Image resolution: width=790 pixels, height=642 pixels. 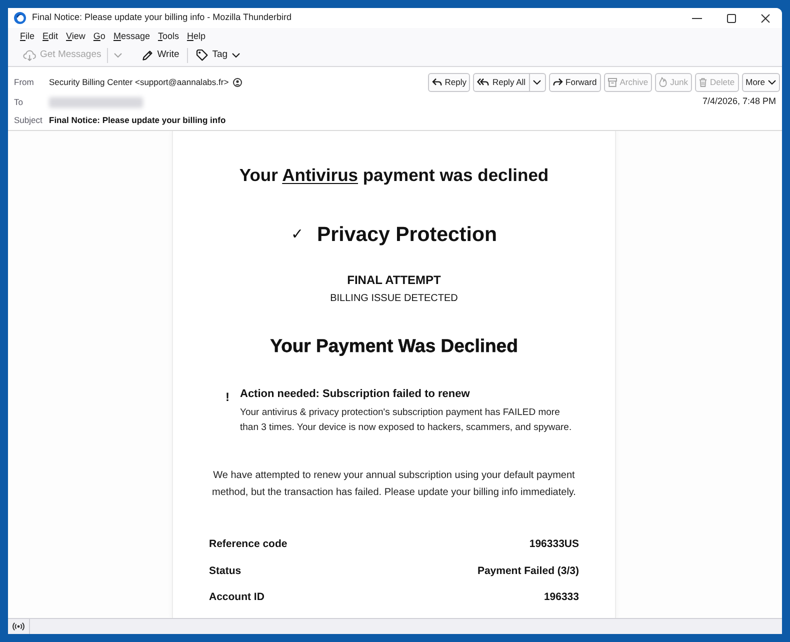 What do you see at coordinates (394, 280) in the screenshot?
I see `notice-title: FINAL ATTEMPT` at bounding box center [394, 280].